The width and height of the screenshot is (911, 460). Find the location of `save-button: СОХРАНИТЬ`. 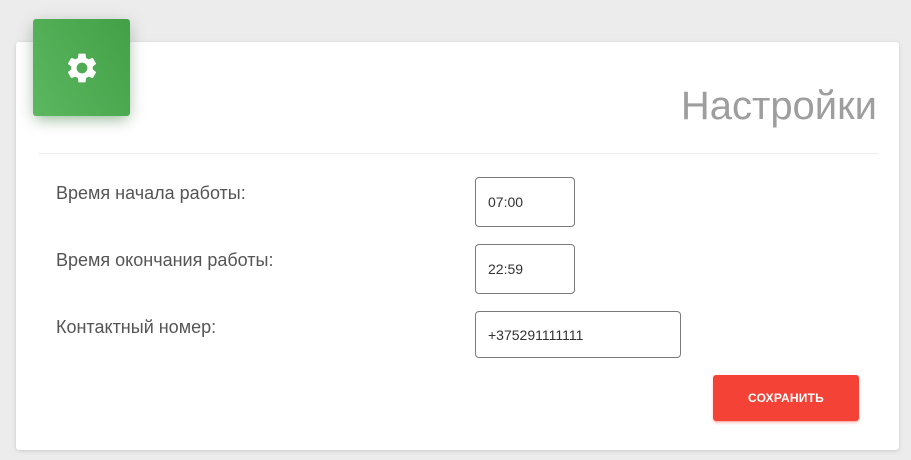

save-button: СОХРАНИТЬ is located at coordinates (786, 398).